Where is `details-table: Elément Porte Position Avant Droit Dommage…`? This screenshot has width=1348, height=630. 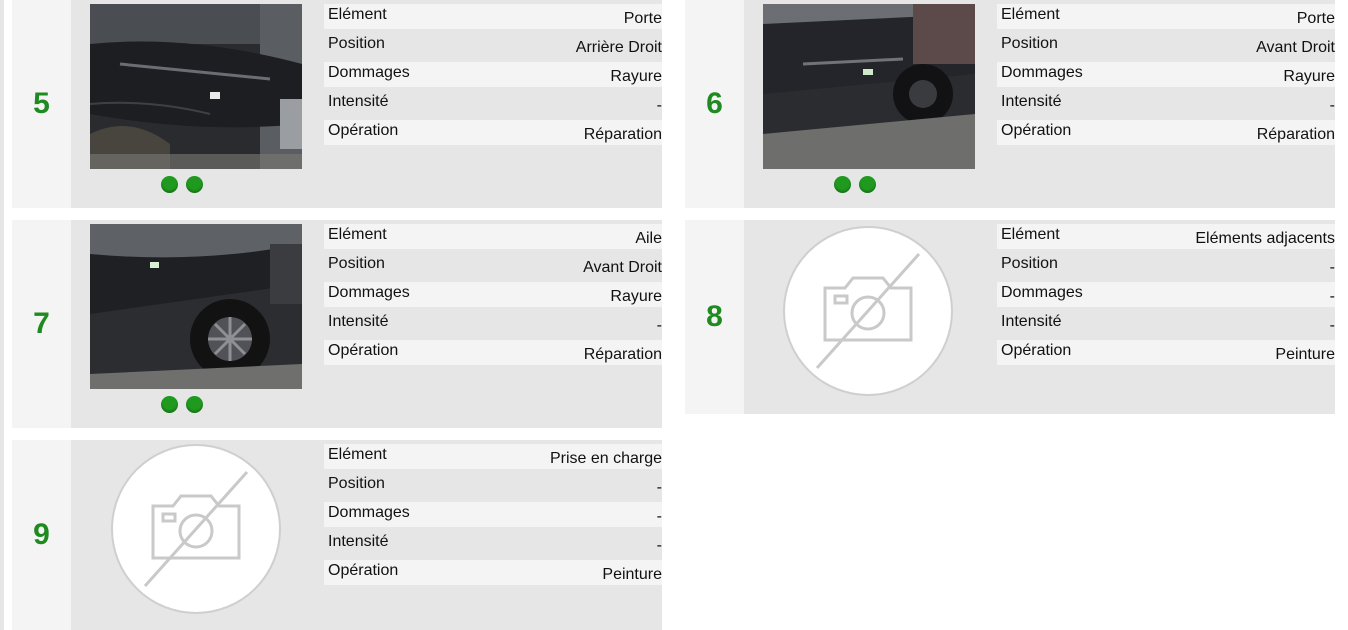
details-table: Elément Porte Position Avant Droit Dommage… is located at coordinates (1166, 76).